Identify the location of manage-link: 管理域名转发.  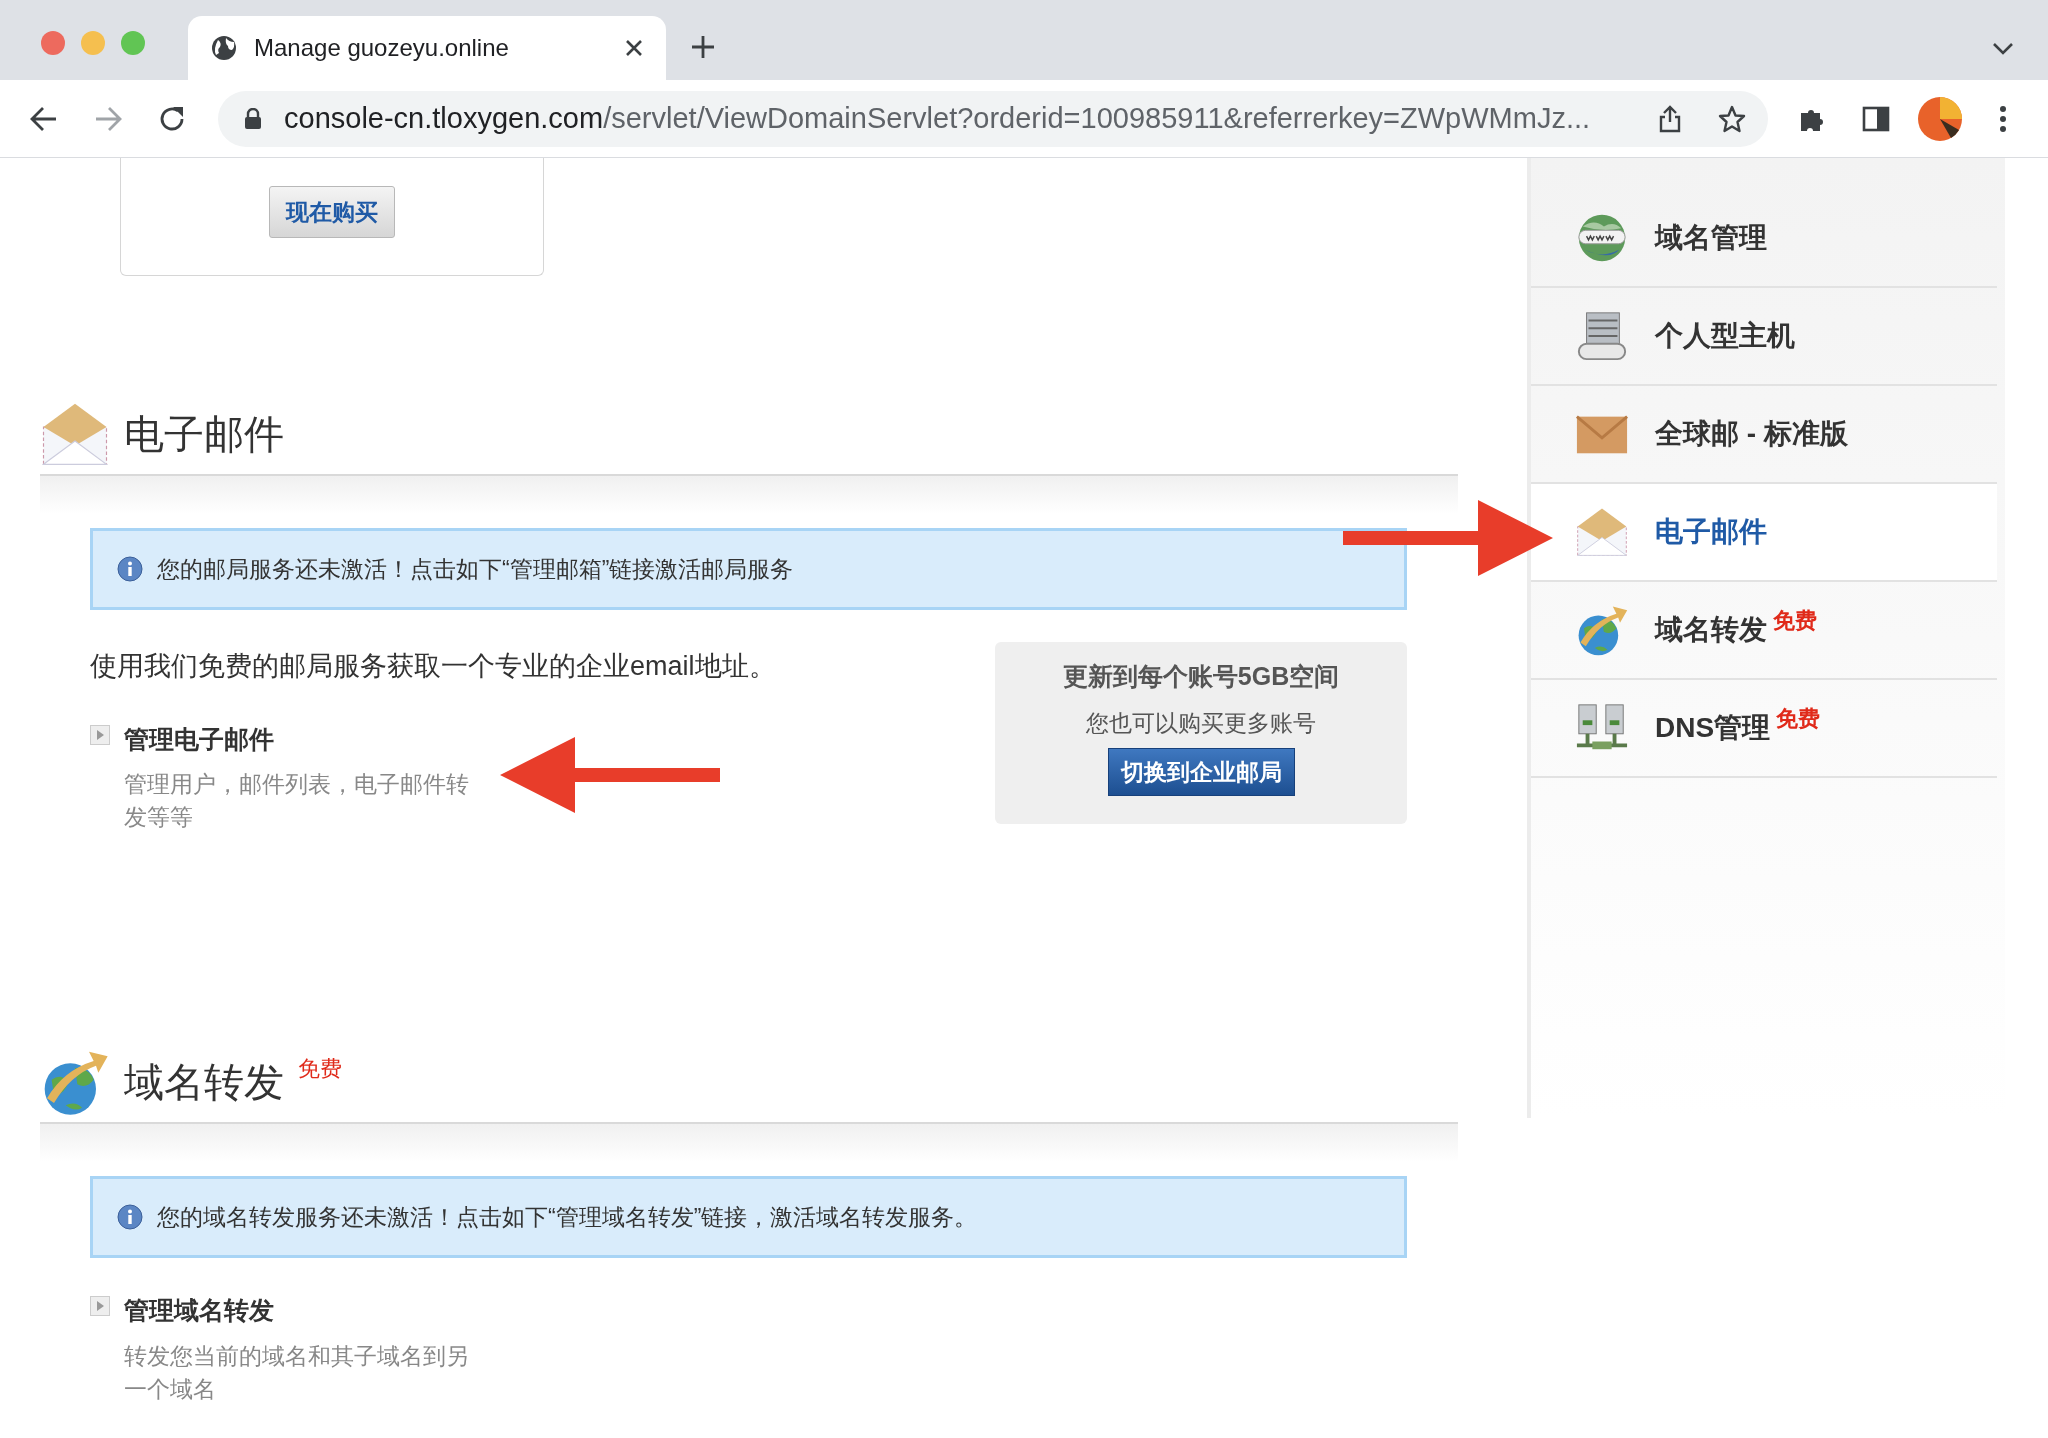
(305, 1311).